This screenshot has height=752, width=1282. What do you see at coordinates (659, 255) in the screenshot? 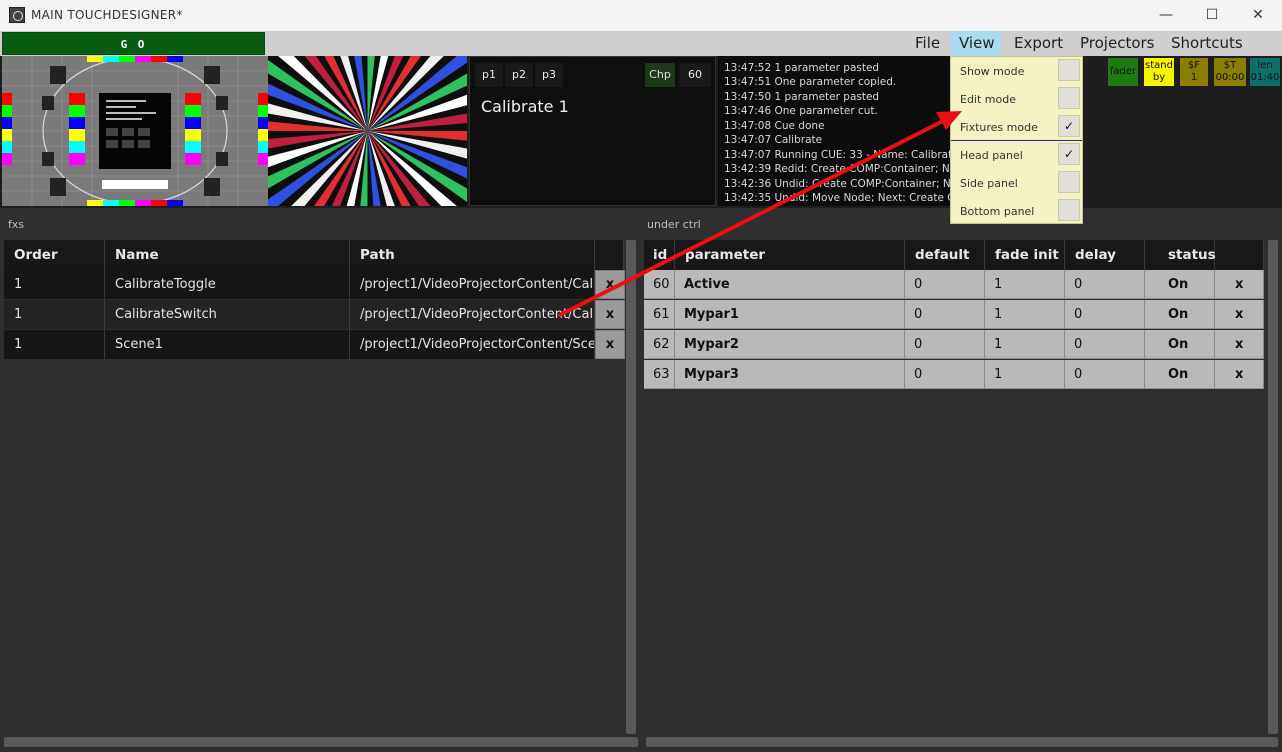
I see `column-header-id: id` at bounding box center [659, 255].